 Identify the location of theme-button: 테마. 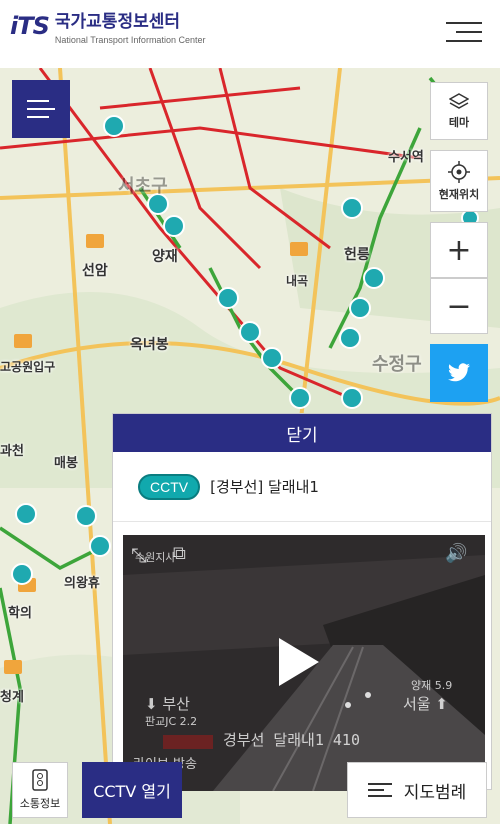
(459, 111).